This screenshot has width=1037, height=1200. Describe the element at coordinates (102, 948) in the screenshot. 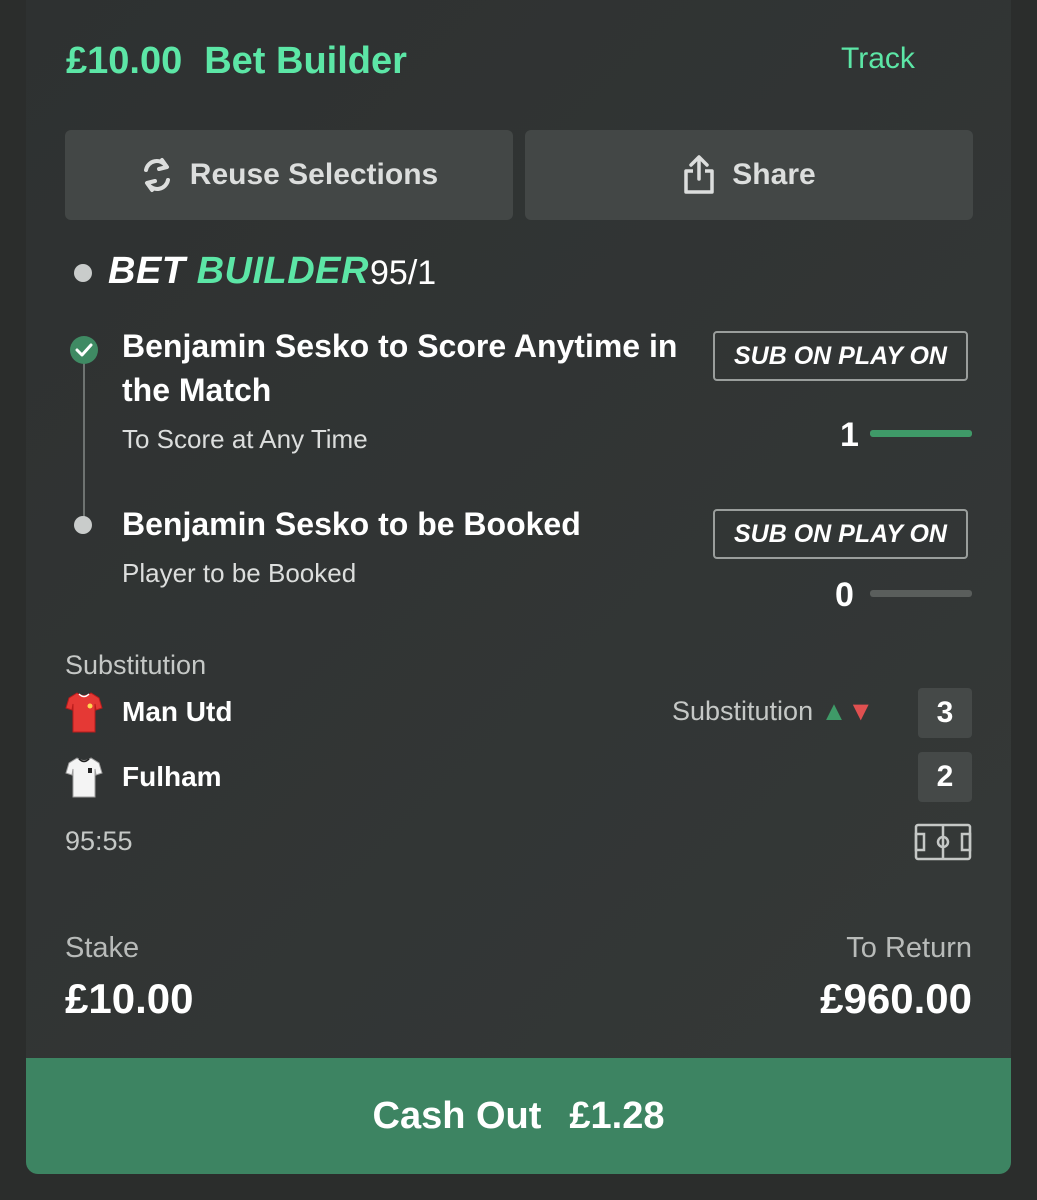

I see `stake-label: Stake` at that location.